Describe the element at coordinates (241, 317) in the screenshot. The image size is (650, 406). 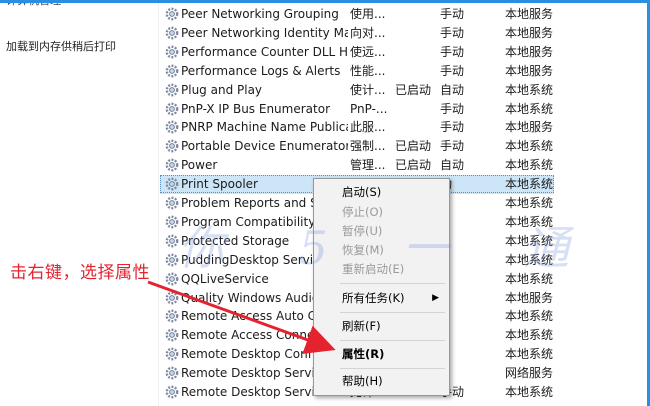
I see `annotation-arrow-icon` at that location.